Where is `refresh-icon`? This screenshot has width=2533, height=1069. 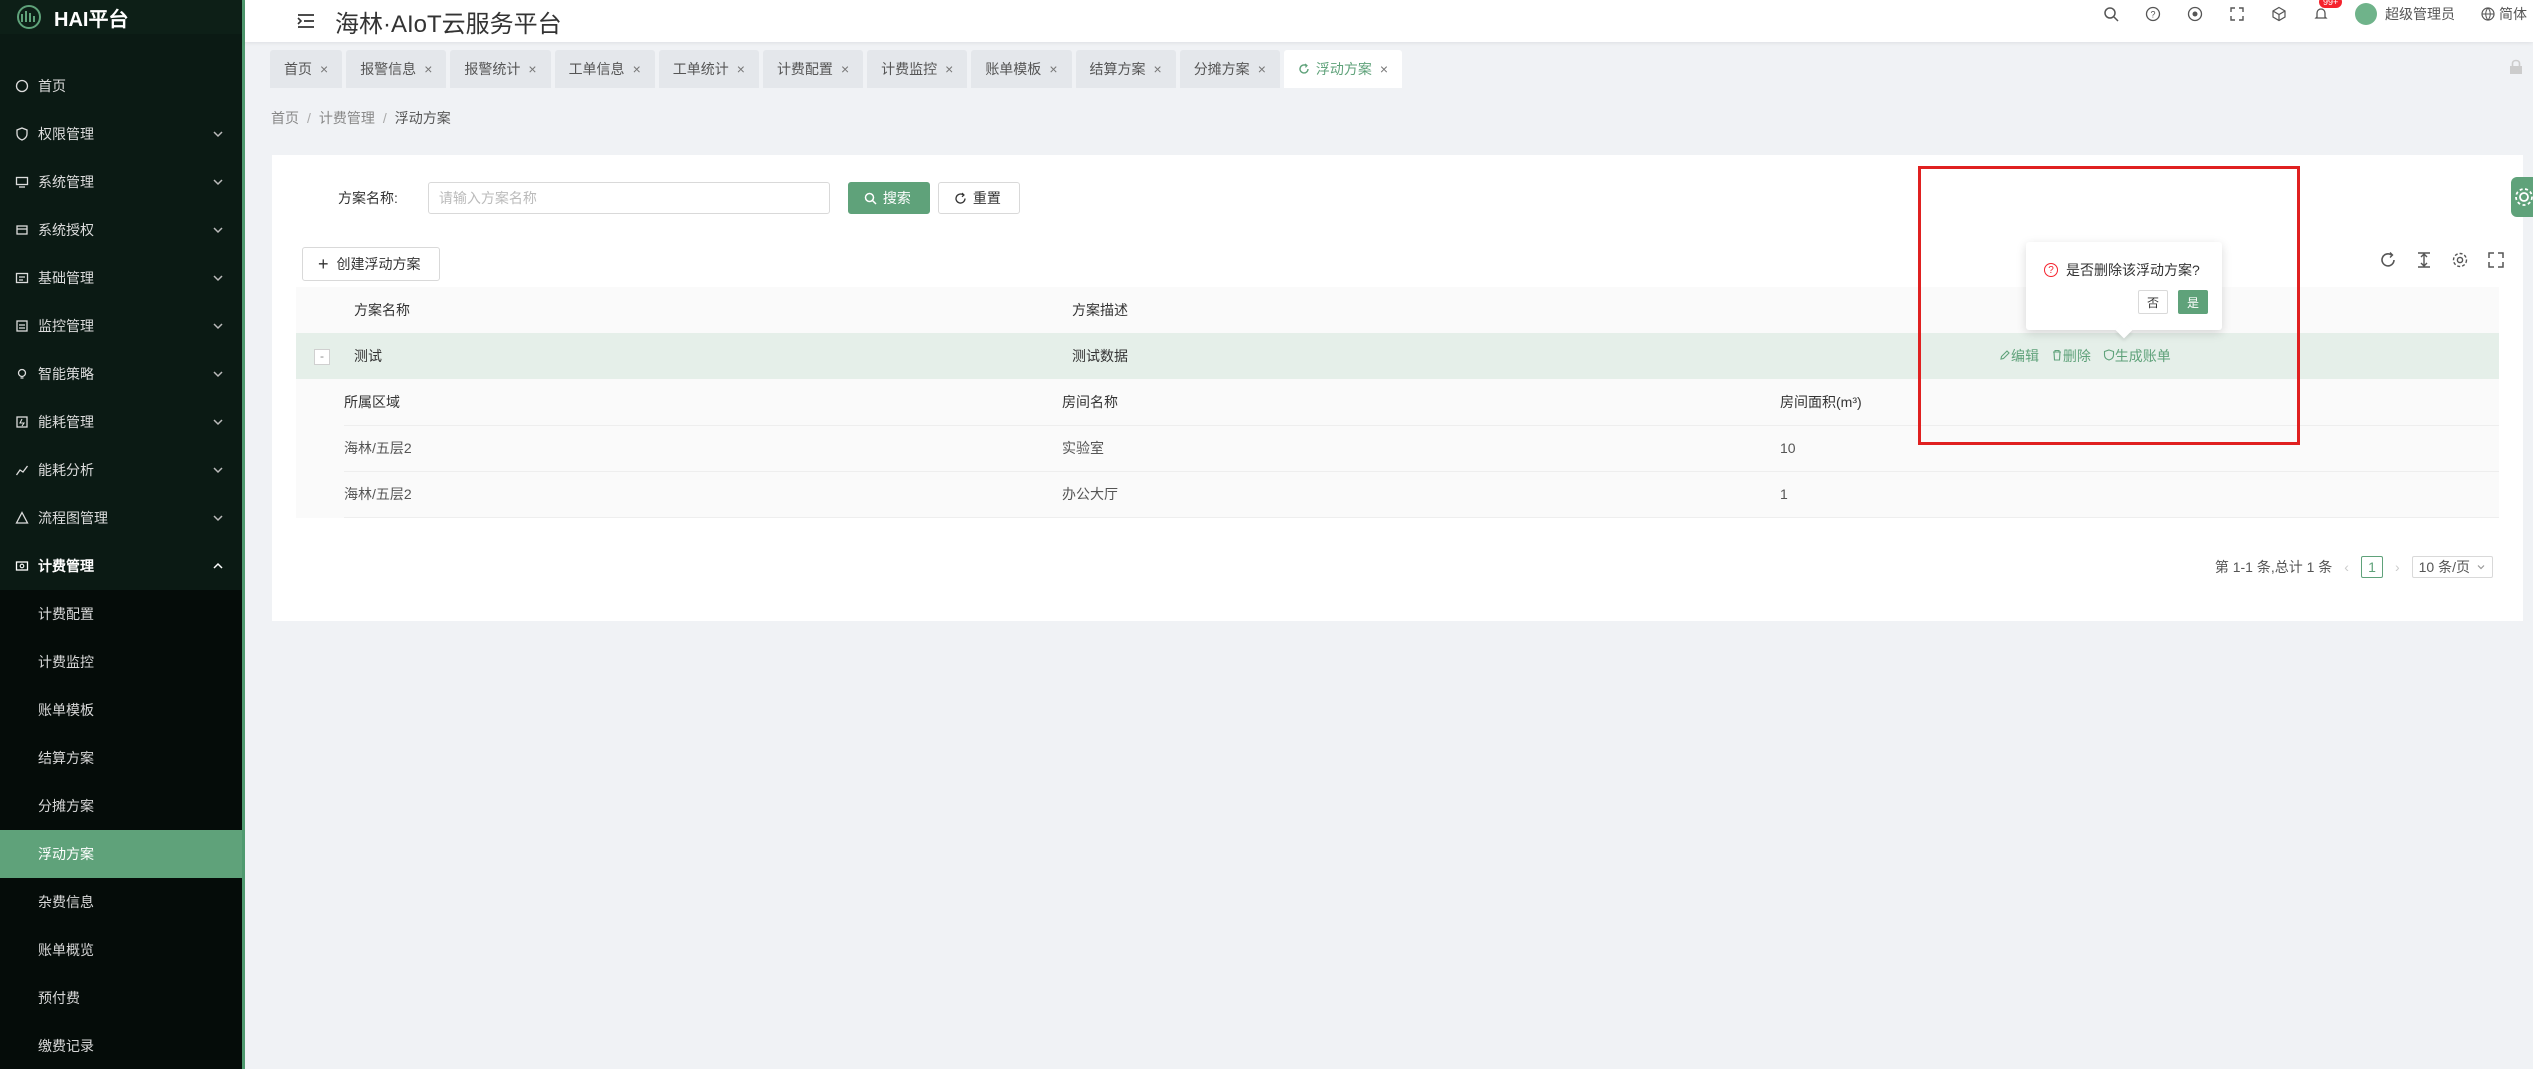
refresh-icon is located at coordinates (2388, 260).